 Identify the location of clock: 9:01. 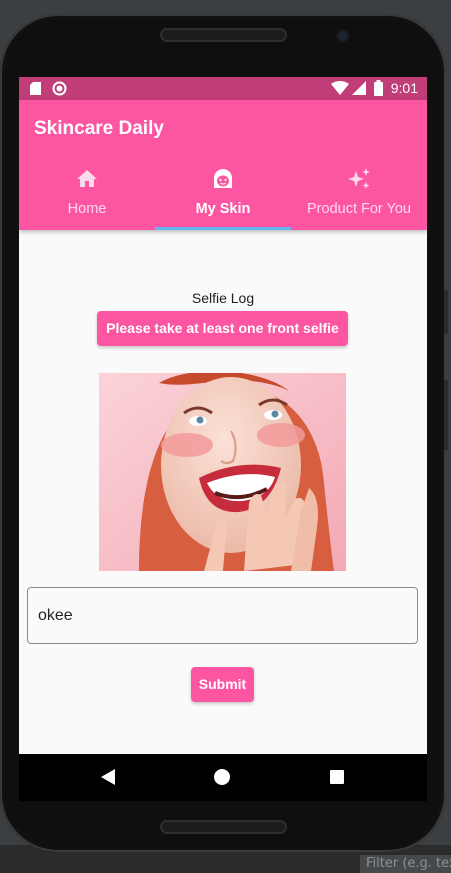
(404, 88).